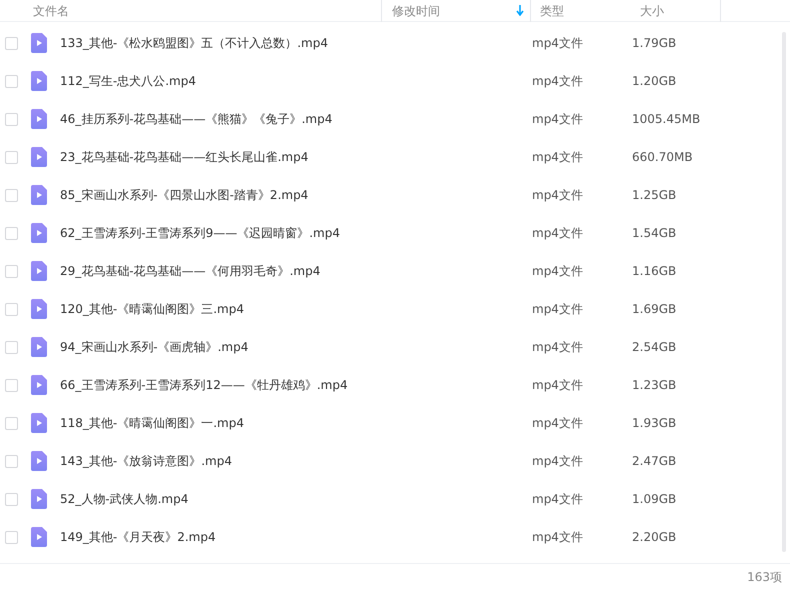 The height and width of the screenshot is (589, 790). What do you see at coordinates (416, 11) in the screenshot?
I see `column-header: 修改时间` at bounding box center [416, 11].